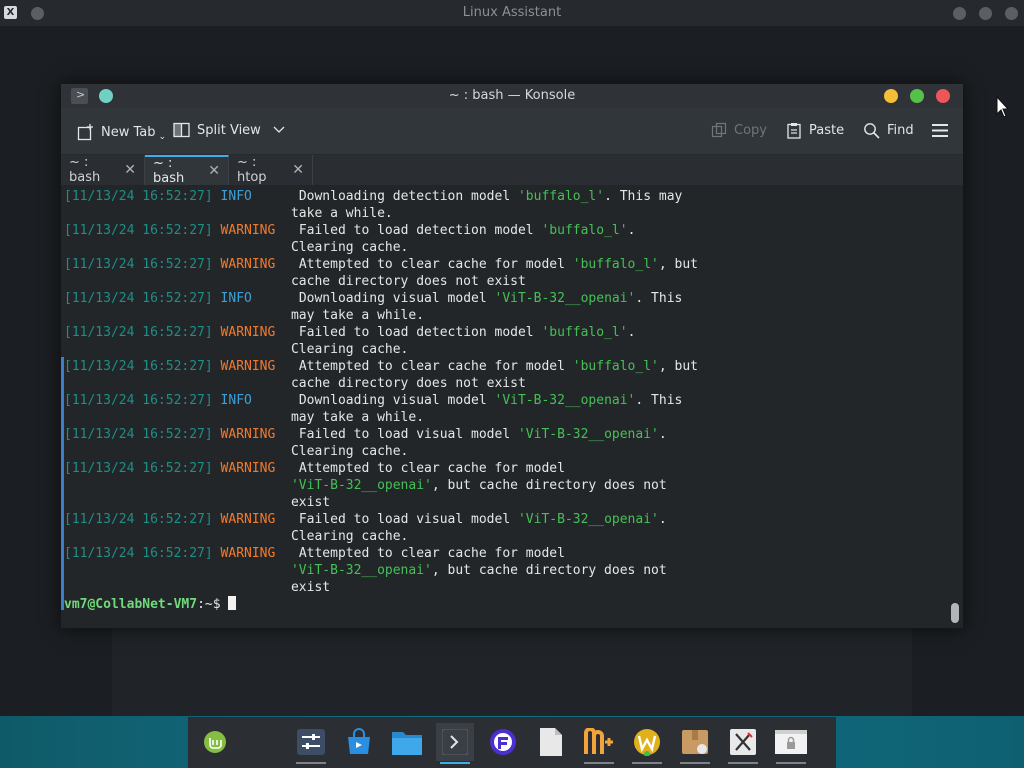 Image resolution: width=1024 pixels, height=768 pixels. Describe the element at coordinates (357, 315) in the screenshot. I see `log-message: may take a while.` at that location.